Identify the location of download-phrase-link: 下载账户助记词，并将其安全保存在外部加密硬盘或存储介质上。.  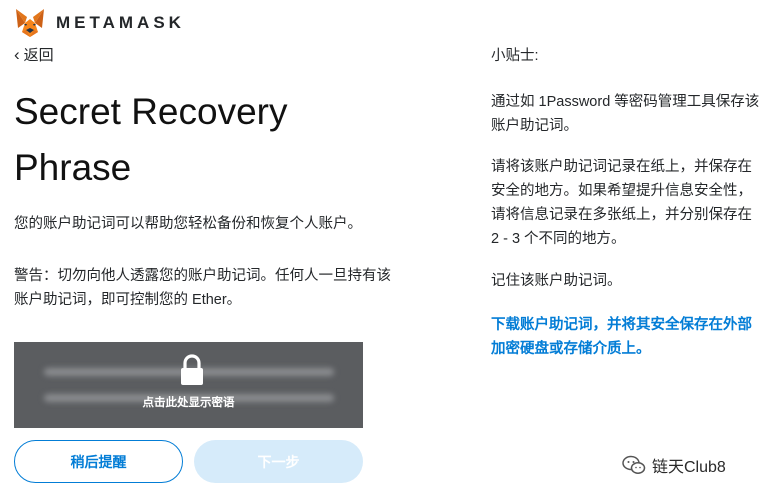
(626, 337).